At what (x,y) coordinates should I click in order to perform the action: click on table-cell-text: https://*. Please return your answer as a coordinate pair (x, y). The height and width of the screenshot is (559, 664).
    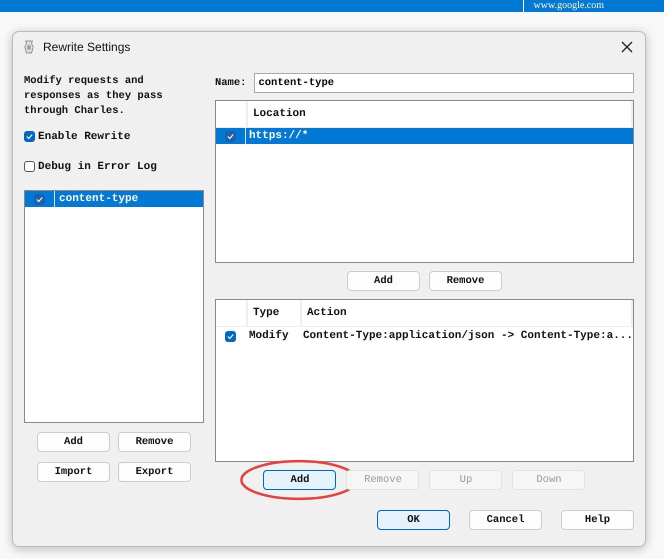
    Looking at the image, I should click on (279, 136).